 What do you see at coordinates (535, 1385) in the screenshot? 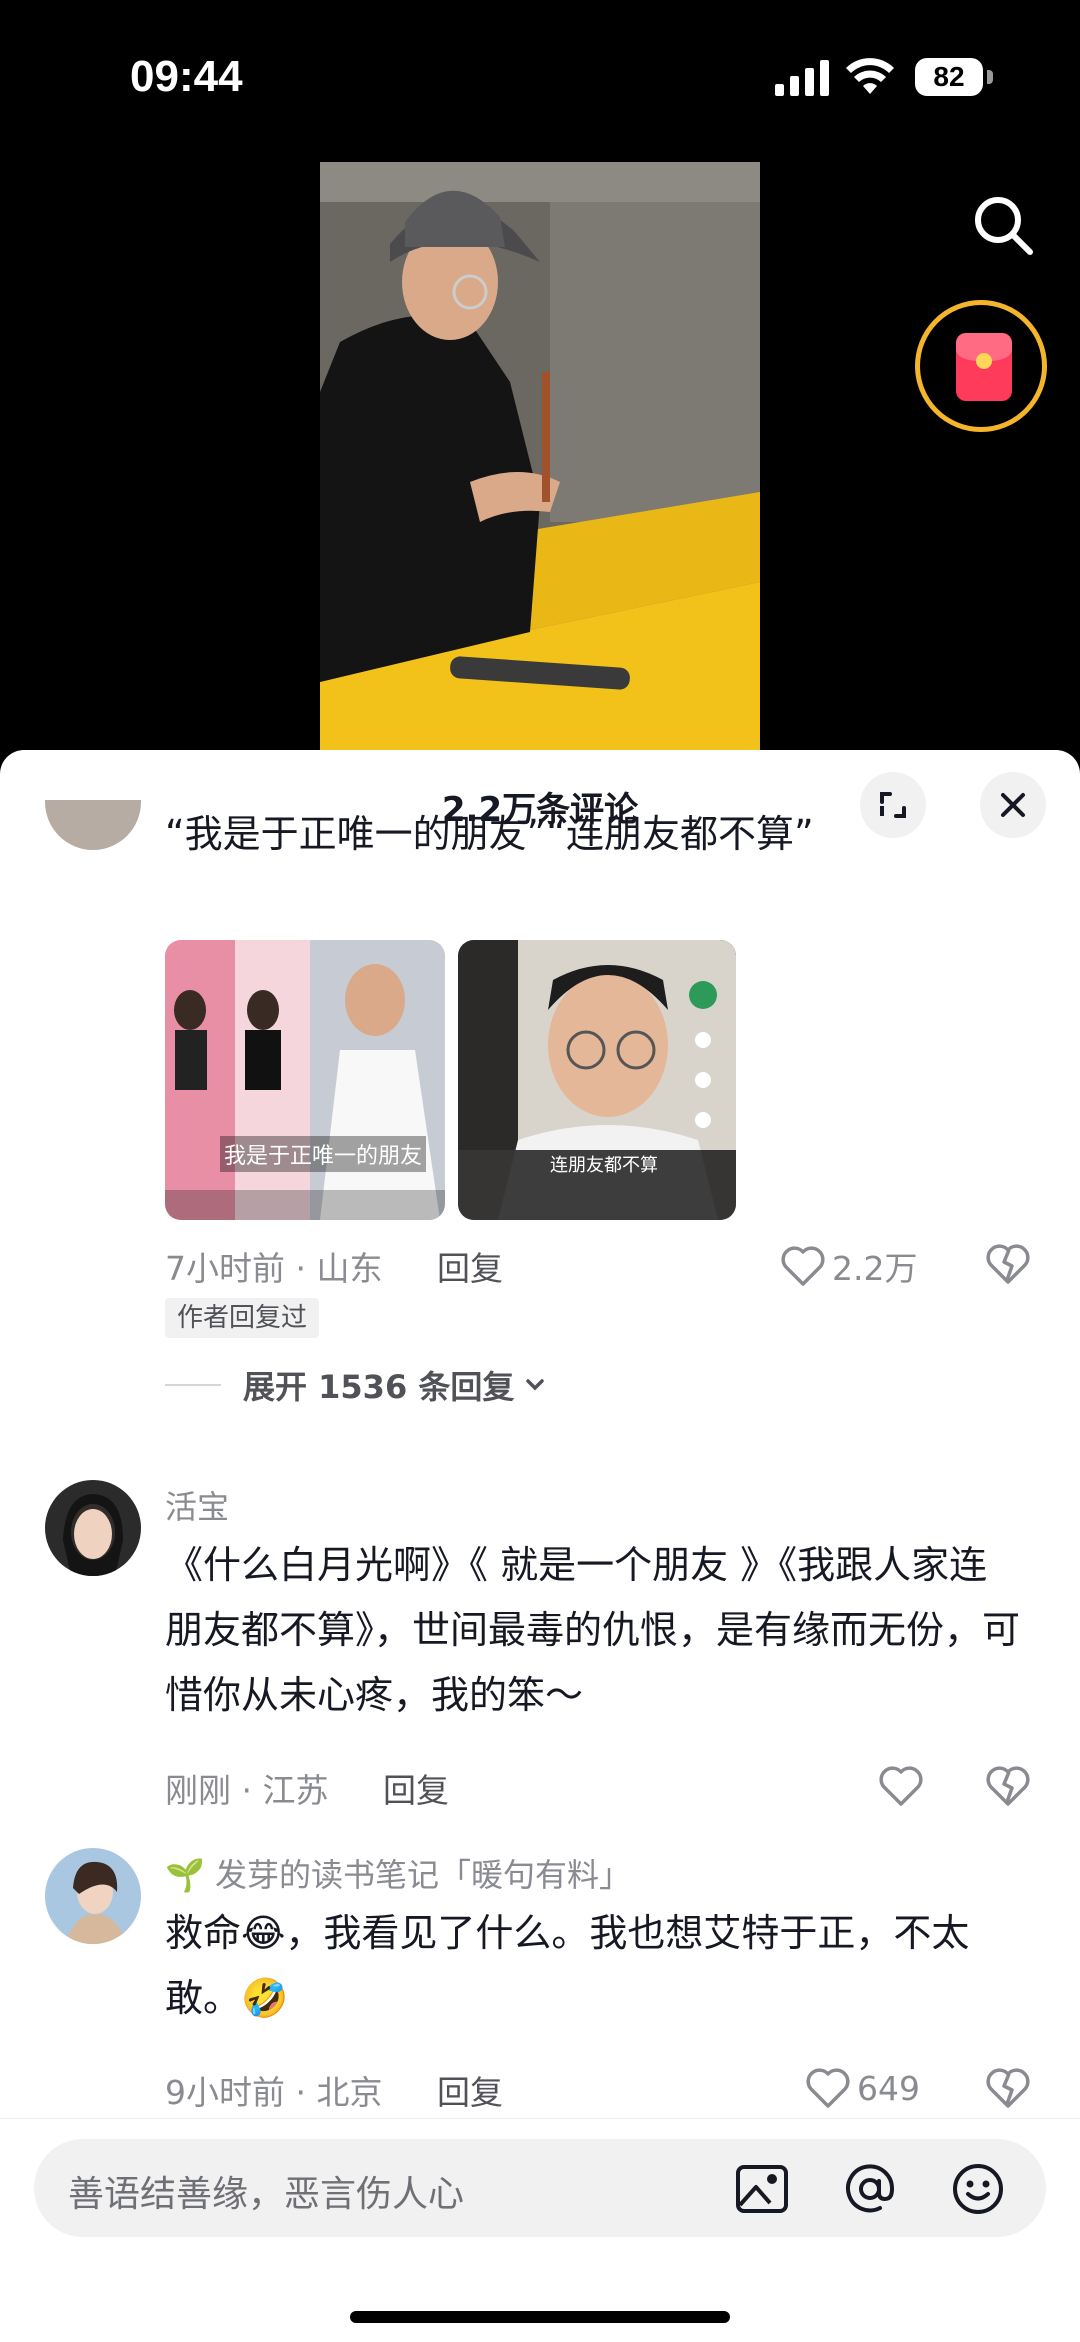
I see `chevron-down-icon` at bounding box center [535, 1385].